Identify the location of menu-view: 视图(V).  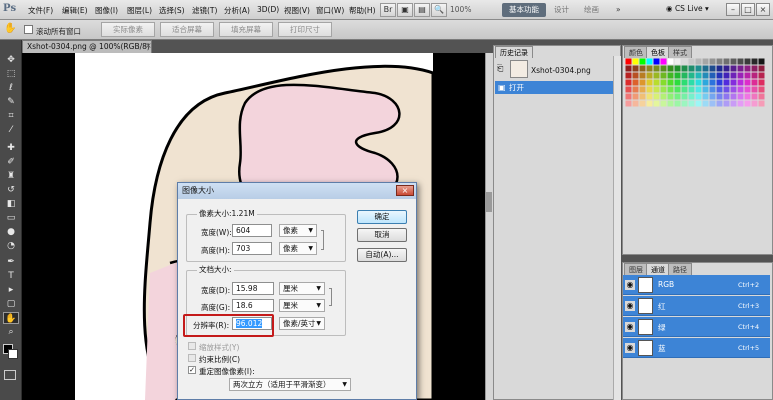
(297, 10).